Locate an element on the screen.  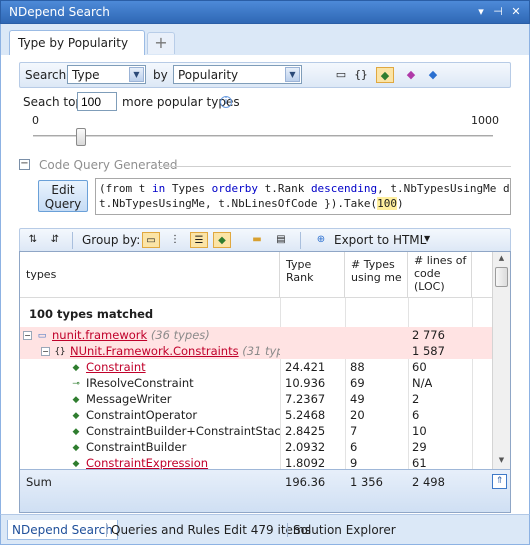
search-label: Search is located at coordinates (46, 75).